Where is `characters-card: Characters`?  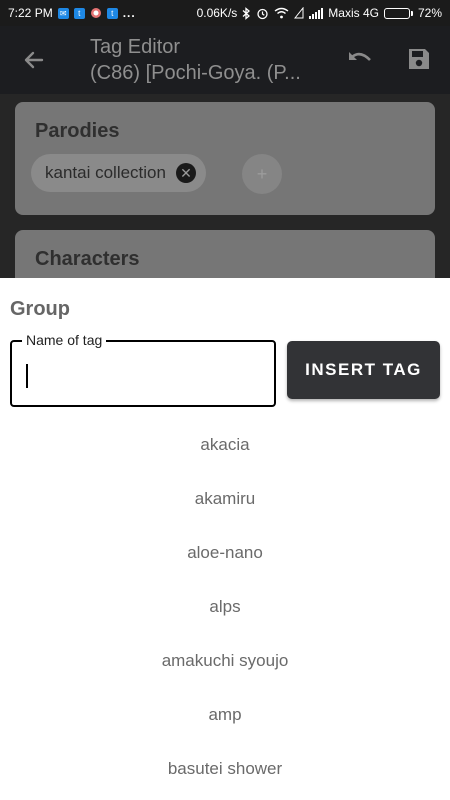
characters-card: Characters is located at coordinates (225, 254).